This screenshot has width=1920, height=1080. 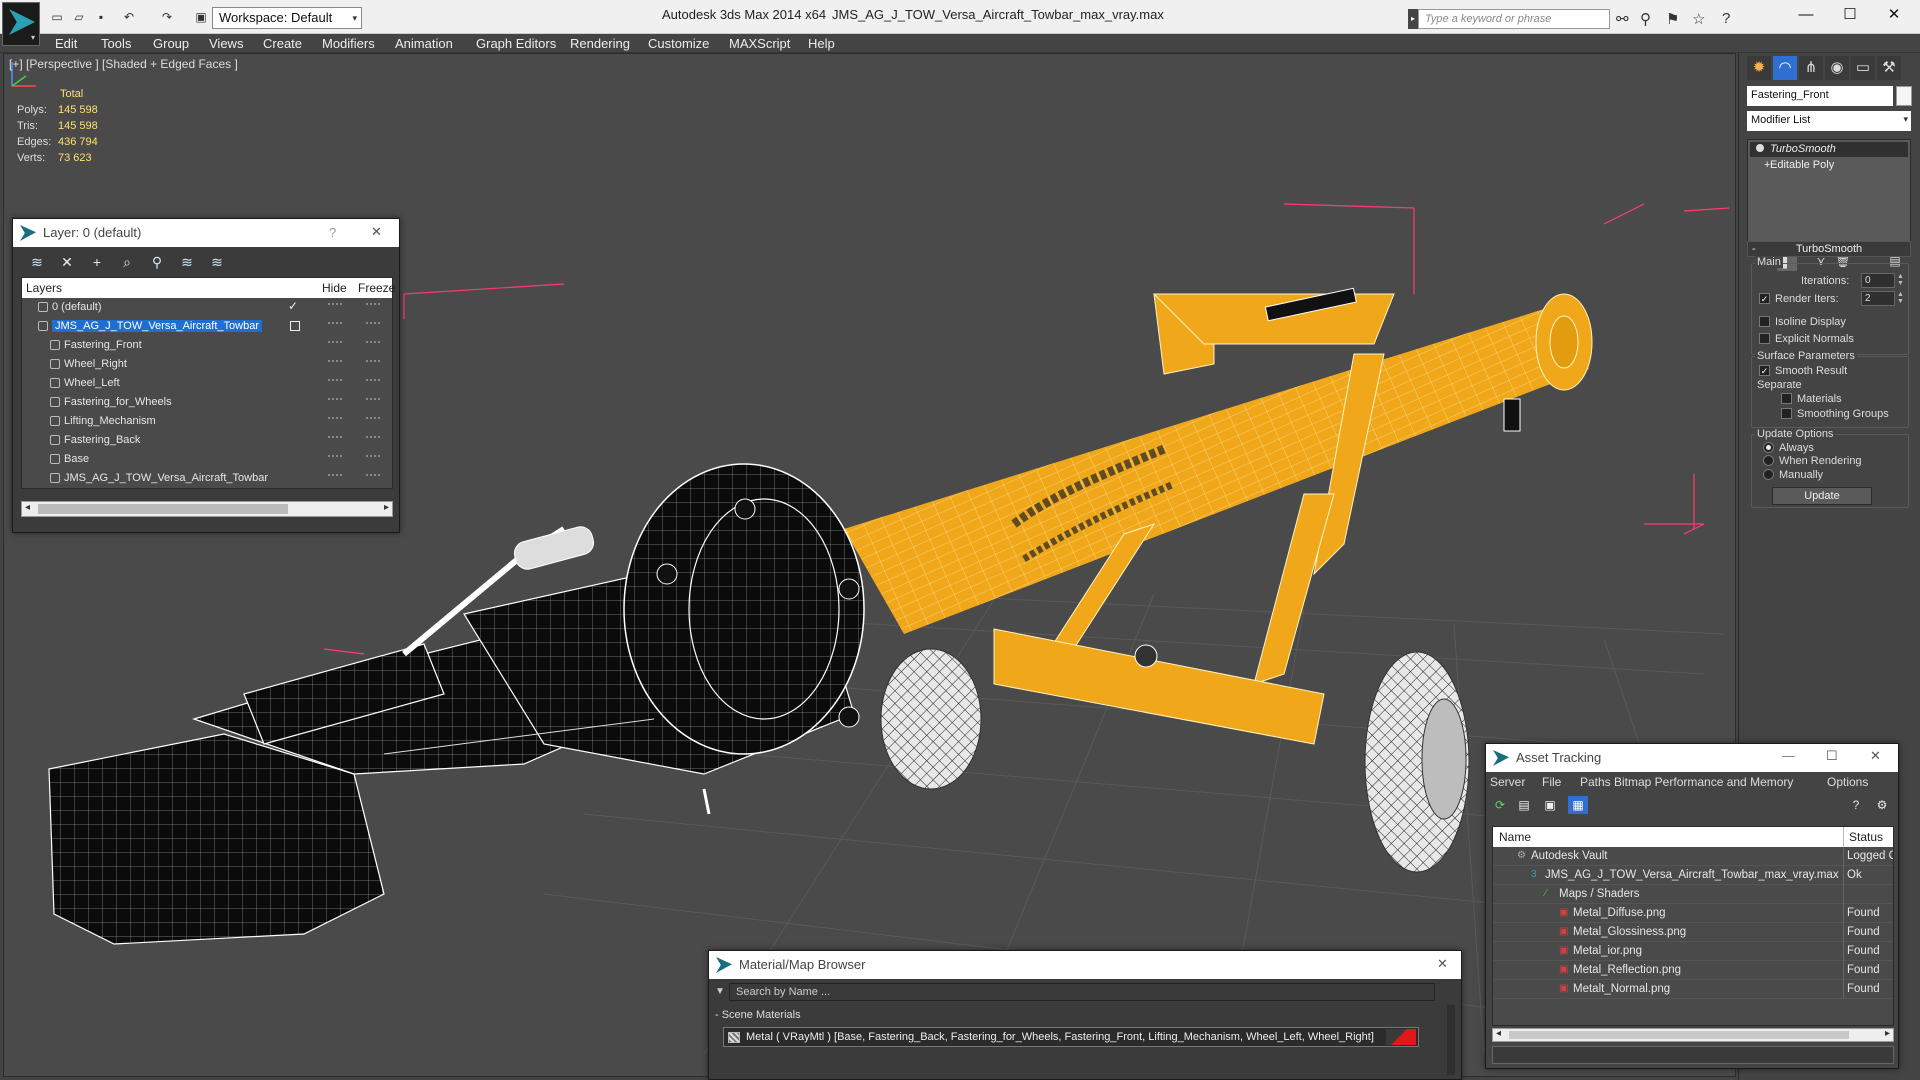 What do you see at coordinates (1764, 321) in the screenshot?
I see `isoline-display-checkbox` at bounding box center [1764, 321].